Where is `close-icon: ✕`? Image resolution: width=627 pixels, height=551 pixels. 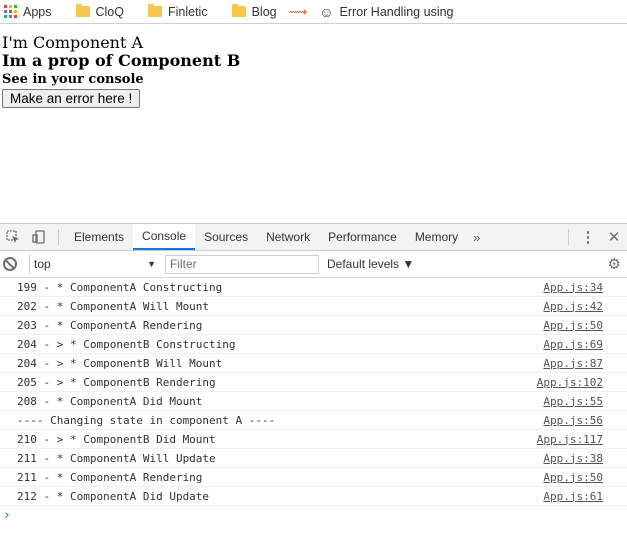 close-icon: ✕ is located at coordinates (614, 237).